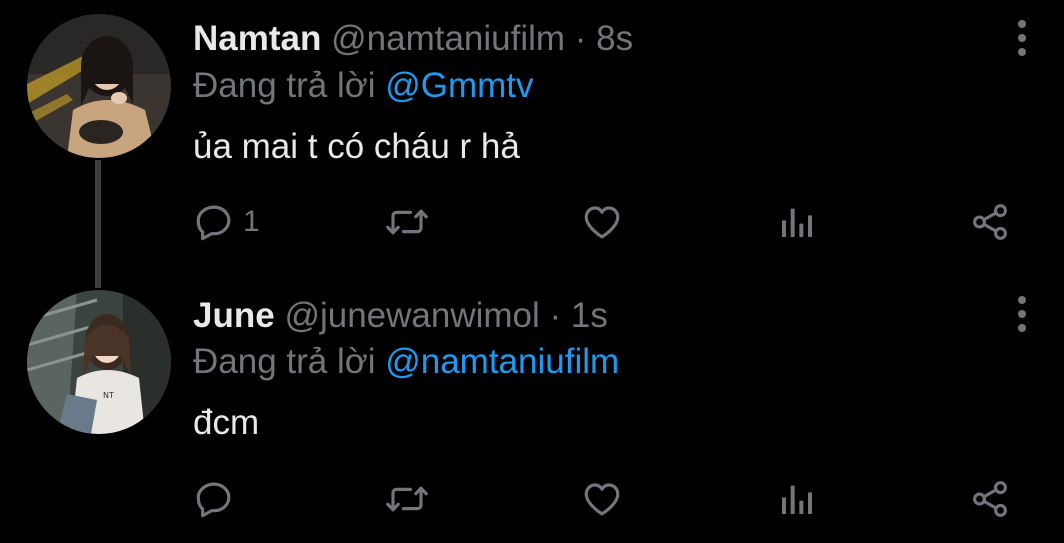 The height and width of the screenshot is (543, 1064). What do you see at coordinates (108, 395) in the screenshot?
I see `svg-text: NT` at bounding box center [108, 395].